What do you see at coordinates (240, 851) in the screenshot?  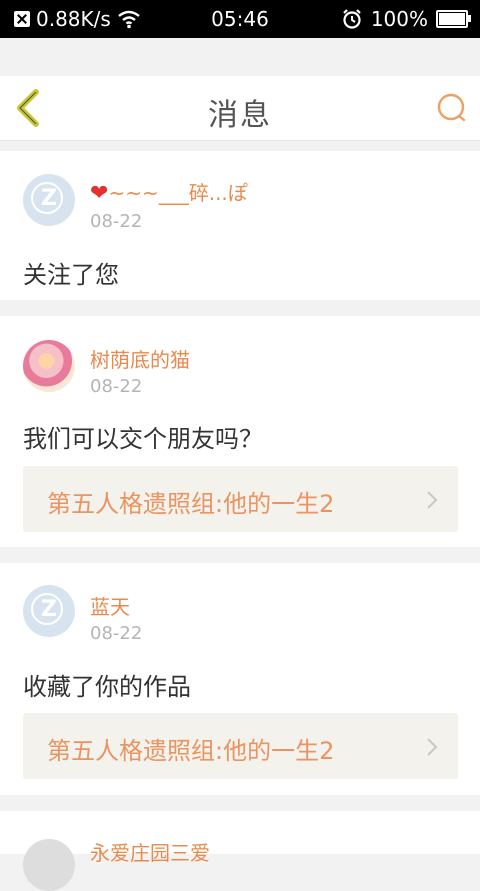 I see `notification-card: 永爱庄园三爱` at bounding box center [240, 851].